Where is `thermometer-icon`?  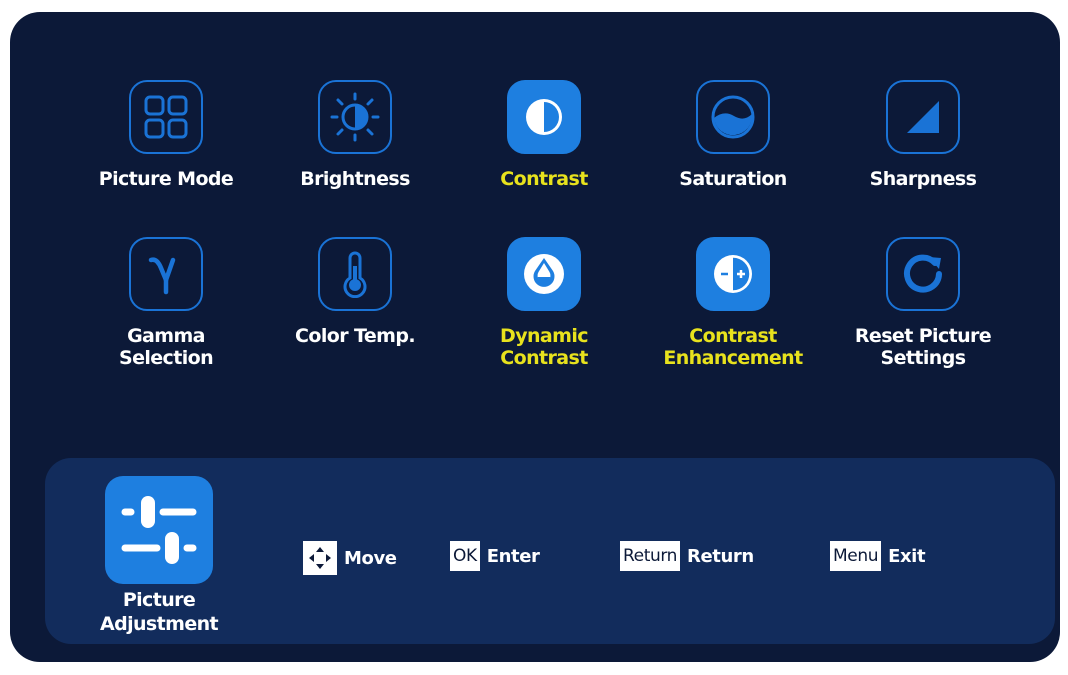
thermometer-icon is located at coordinates (355, 274).